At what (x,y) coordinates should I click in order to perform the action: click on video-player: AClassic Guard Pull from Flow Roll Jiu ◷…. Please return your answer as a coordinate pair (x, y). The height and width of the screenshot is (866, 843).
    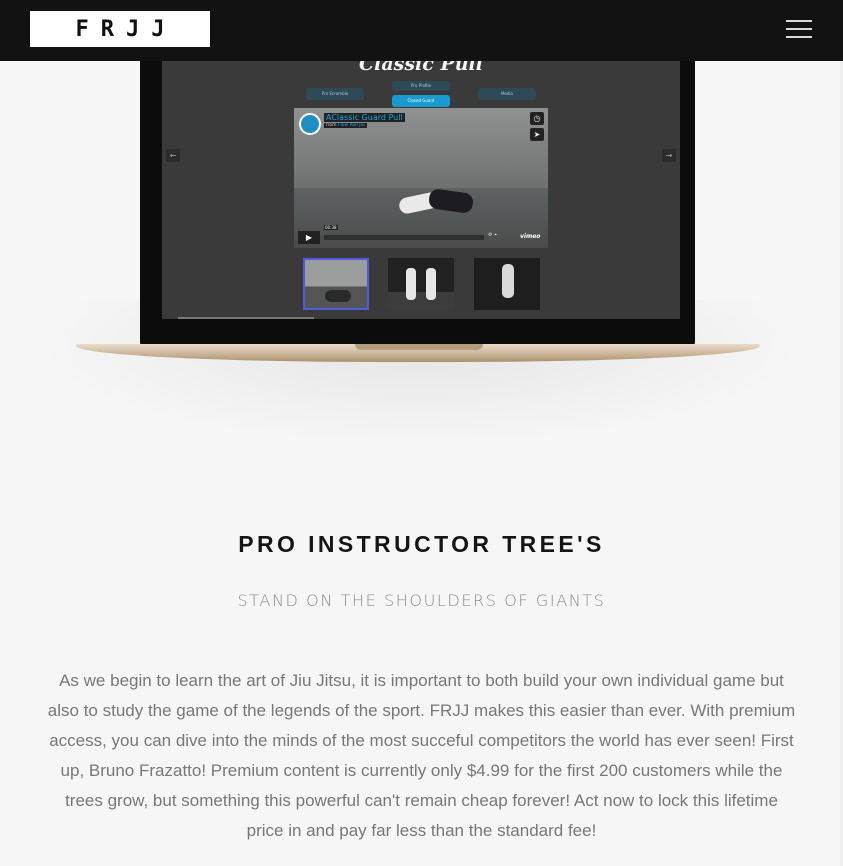
    Looking at the image, I should click on (421, 178).